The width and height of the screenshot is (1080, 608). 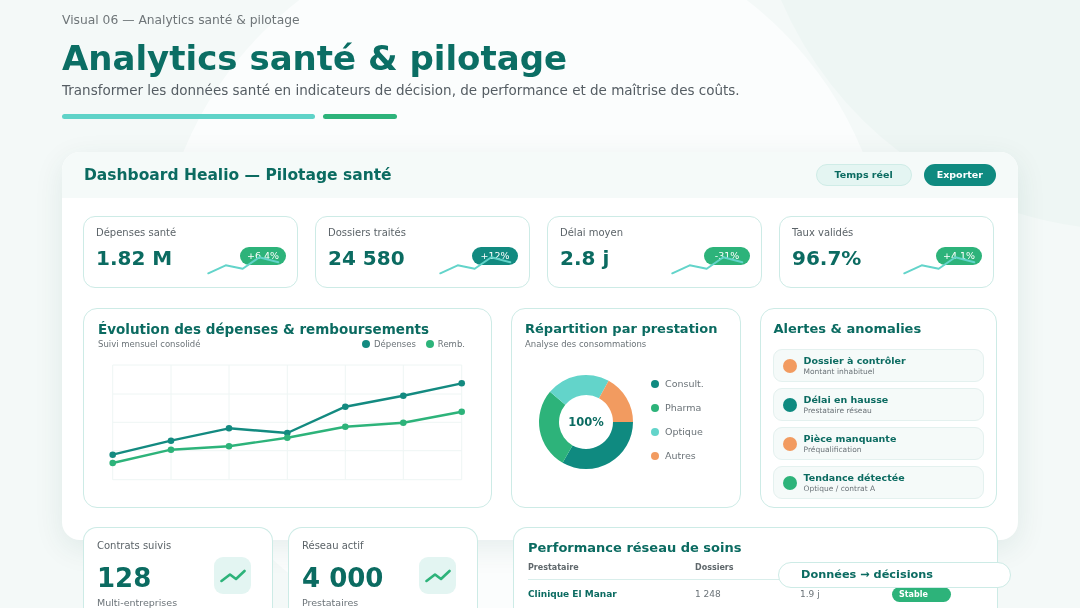 What do you see at coordinates (263, 329) in the screenshot?
I see `chart-title: Évolution des dépenses & remboursements` at bounding box center [263, 329].